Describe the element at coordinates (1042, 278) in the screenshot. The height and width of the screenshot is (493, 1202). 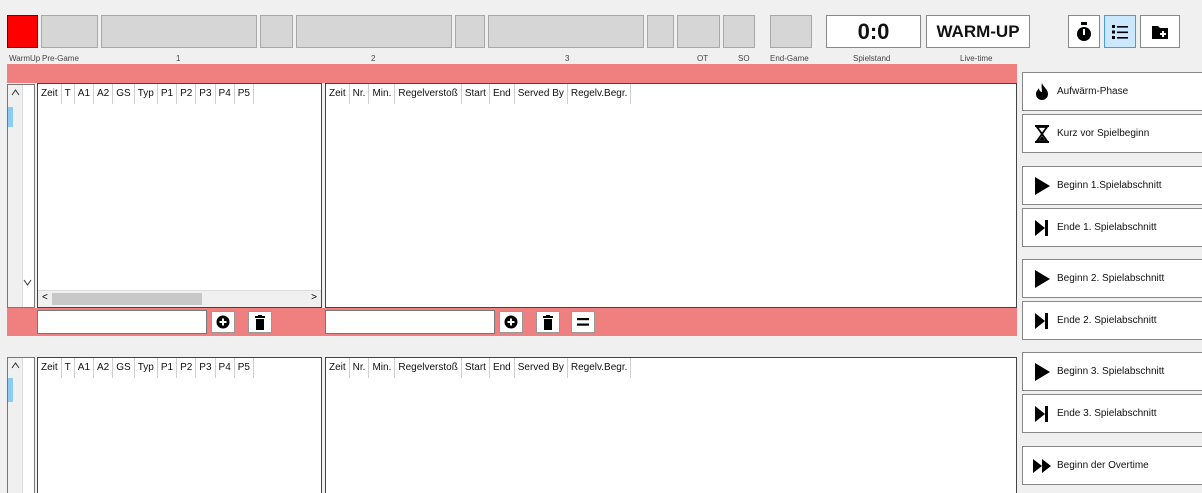
I see `play-icon` at that location.